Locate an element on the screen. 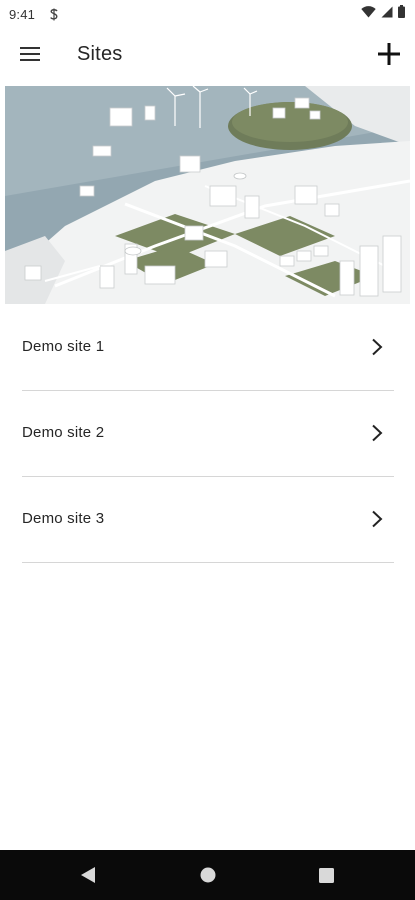 This screenshot has height=900, width=415. back-icon is located at coordinates (88, 877).